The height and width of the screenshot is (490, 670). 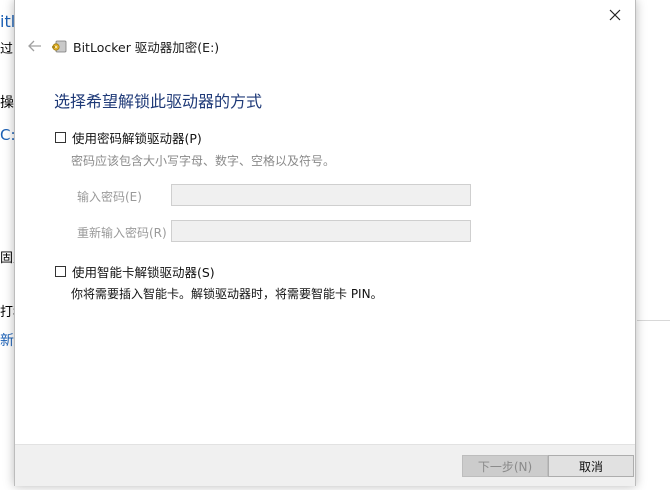 I want to click on password-checkbox, so click(x=60, y=137).